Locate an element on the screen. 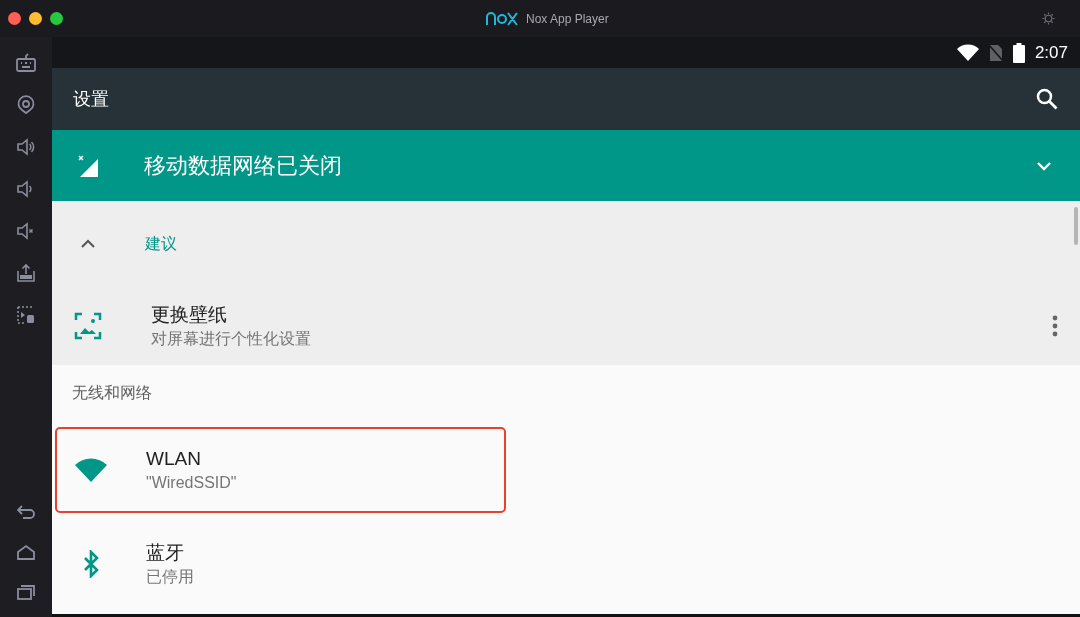 The image size is (1080, 617). suggestion-item: 更换壁纸 对屏幕进行个性化设置 is located at coordinates (566, 326).